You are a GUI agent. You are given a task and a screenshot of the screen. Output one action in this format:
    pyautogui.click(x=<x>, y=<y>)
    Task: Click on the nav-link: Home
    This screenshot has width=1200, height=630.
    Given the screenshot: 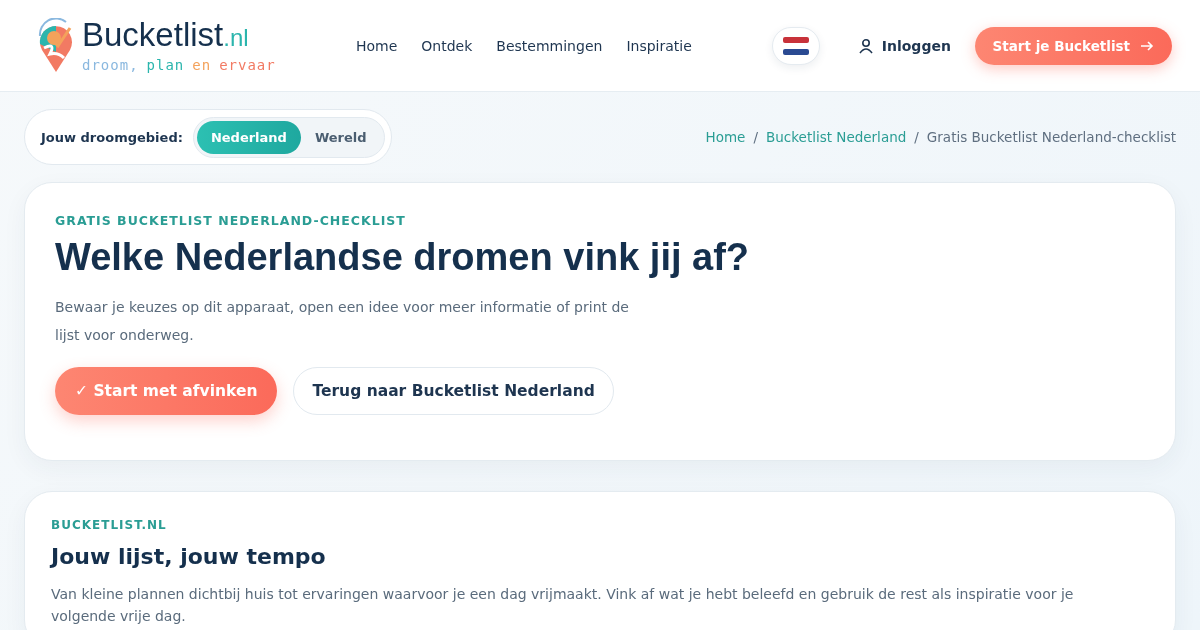 What is the action you would take?
    pyautogui.click(x=377, y=45)
    